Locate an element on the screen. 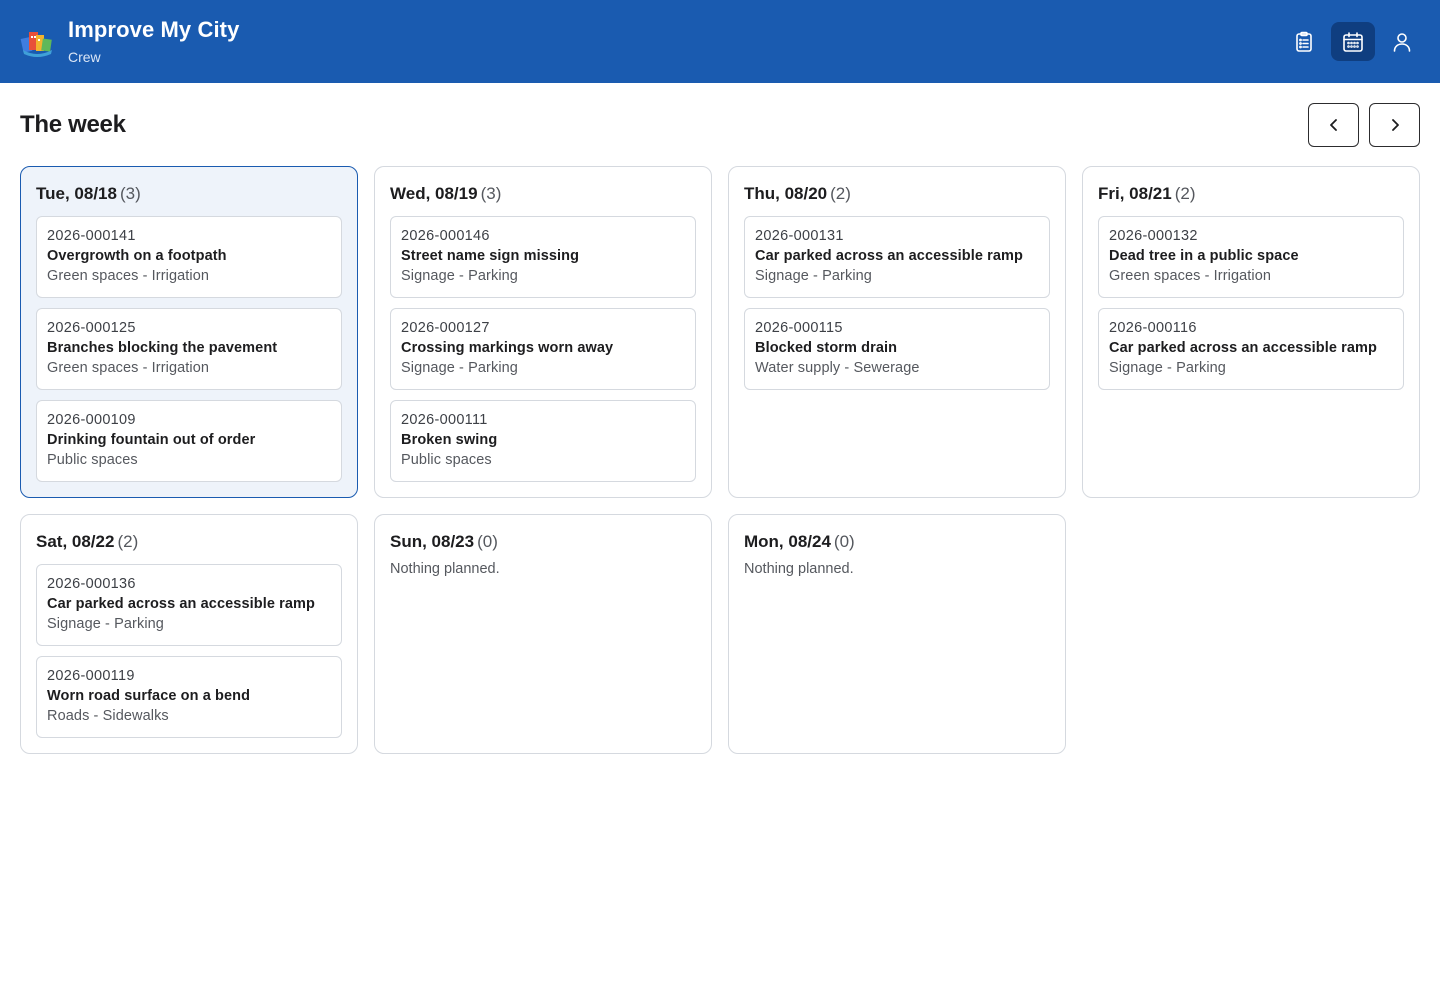 Image resolution: width=1440 pixels, height=1001 pixels. day-name: Tue, 08/18 is located at coordinates (76, 193).